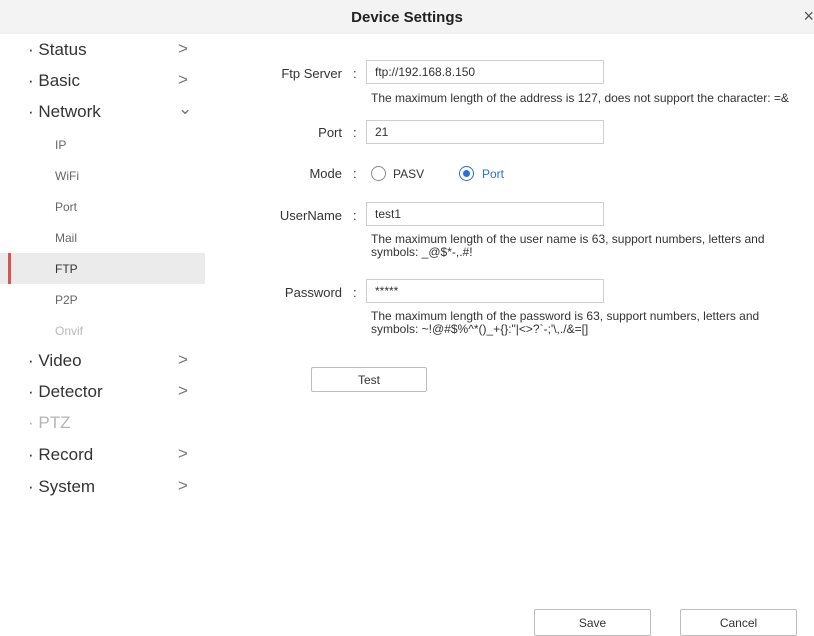 This screenshot has height=636, width=814. I want to click on sidebar-item-label: · Basic, so click(54, 80).